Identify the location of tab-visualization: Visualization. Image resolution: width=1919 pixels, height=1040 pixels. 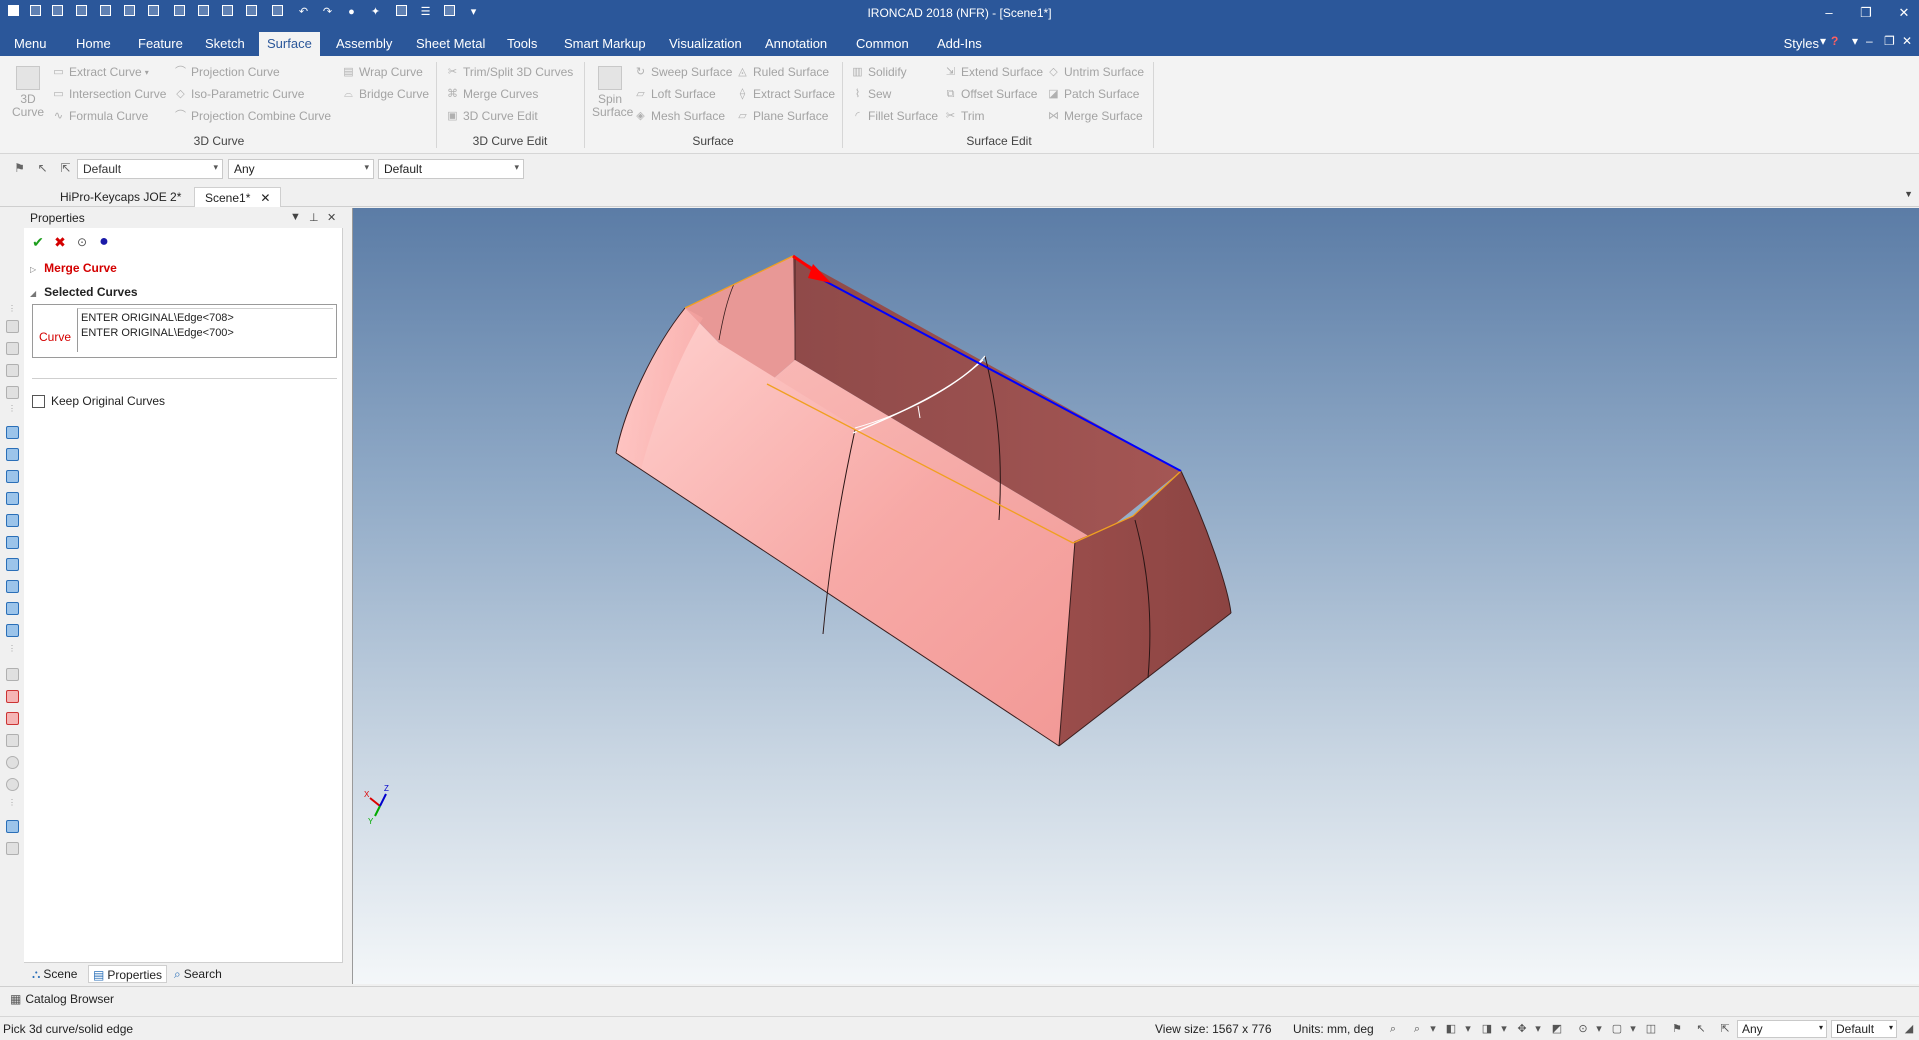
(705, 44).